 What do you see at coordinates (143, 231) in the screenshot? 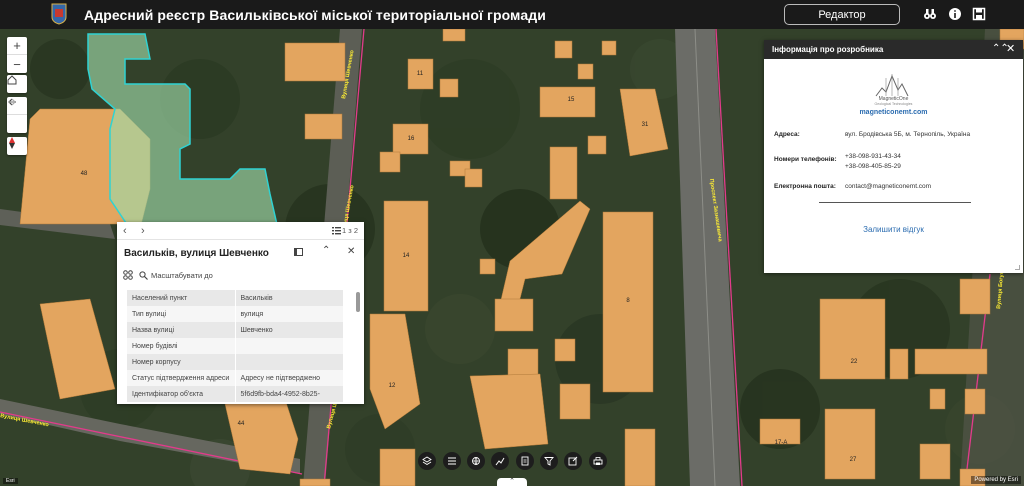
I see `next-feature-icon: ›` at bounding box center [143, 231].